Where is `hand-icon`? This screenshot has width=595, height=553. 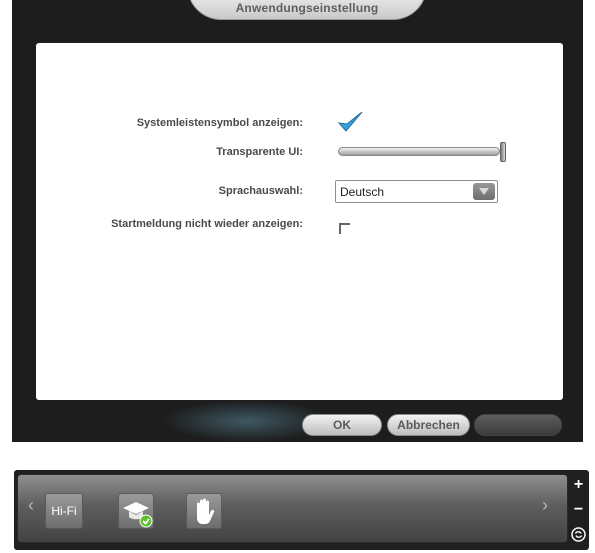
hand-icon is located at coordinates (206, 511).